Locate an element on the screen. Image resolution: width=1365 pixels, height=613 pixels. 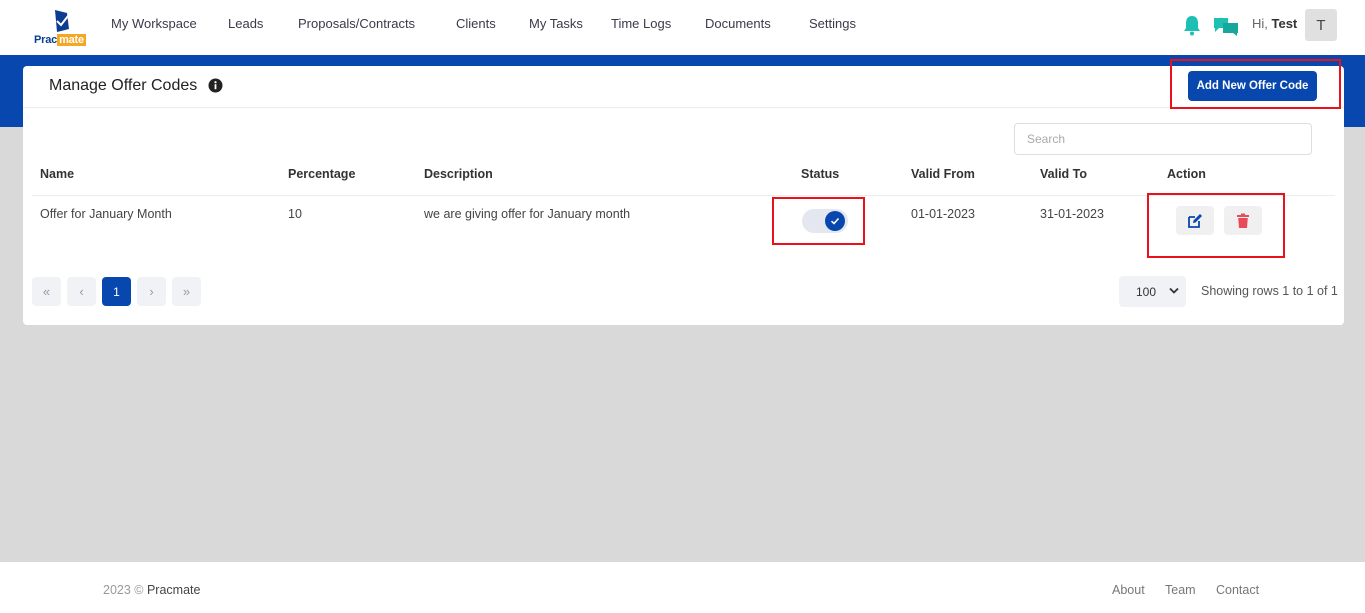
cell-valid-to: 31-01-2023 is located at coordinates (1072, 214).